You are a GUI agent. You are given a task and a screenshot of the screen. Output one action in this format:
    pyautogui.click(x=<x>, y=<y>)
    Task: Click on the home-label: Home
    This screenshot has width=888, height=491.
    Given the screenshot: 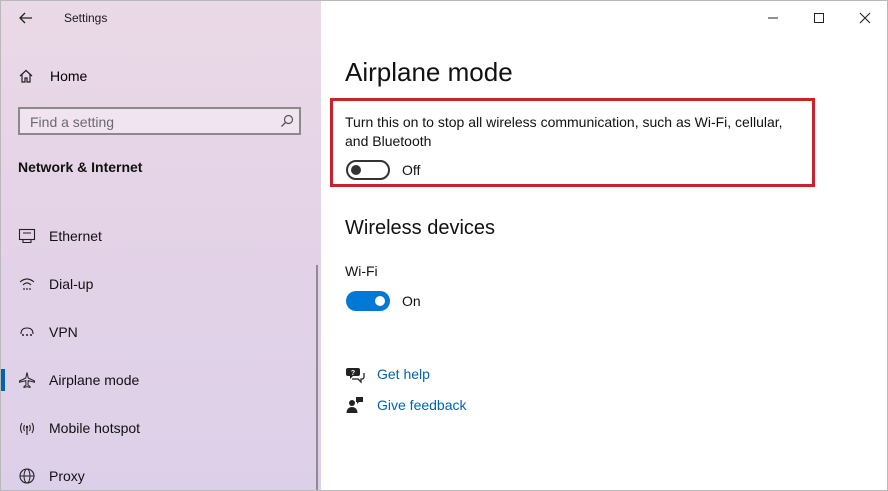 What is the action you would take?
    pyautogui.click(x=69, y=76)
    